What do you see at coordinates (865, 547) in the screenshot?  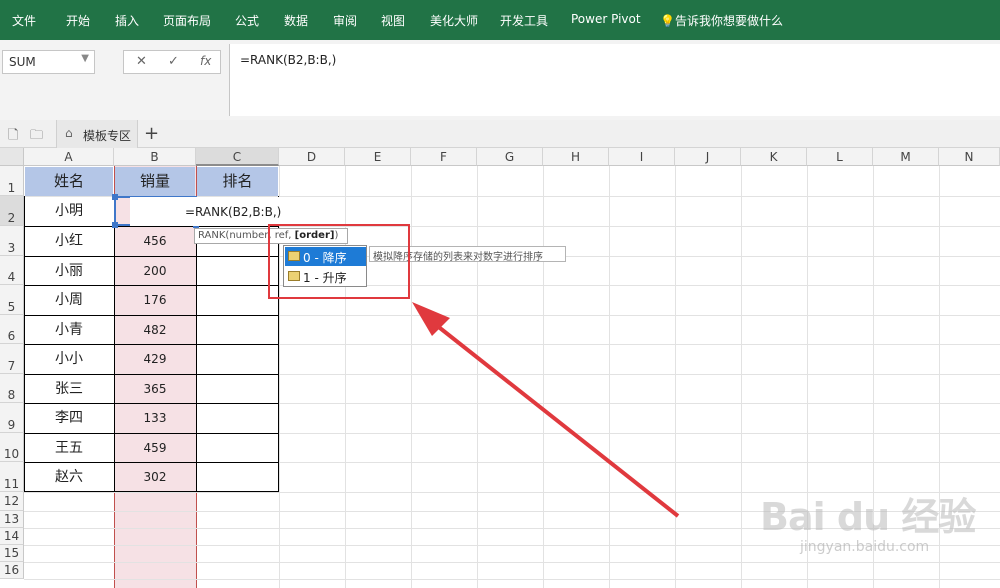 I see `baidu-watermark-url: jingyan.baidu.com` at bounding box center [865, 547].